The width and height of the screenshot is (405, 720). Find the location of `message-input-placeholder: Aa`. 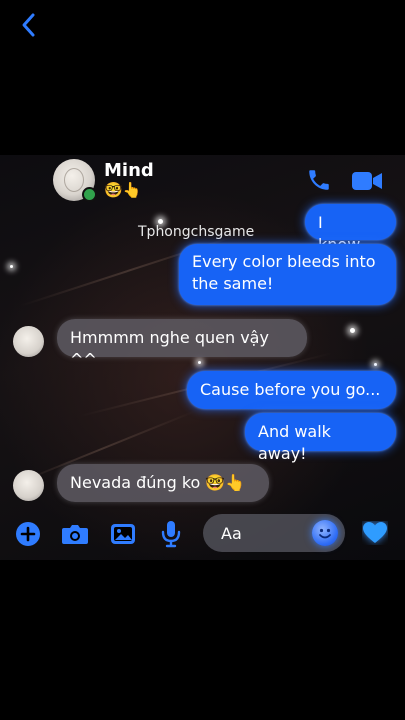

message-input-placeholder: Aa is located at coordinates (231, 533).